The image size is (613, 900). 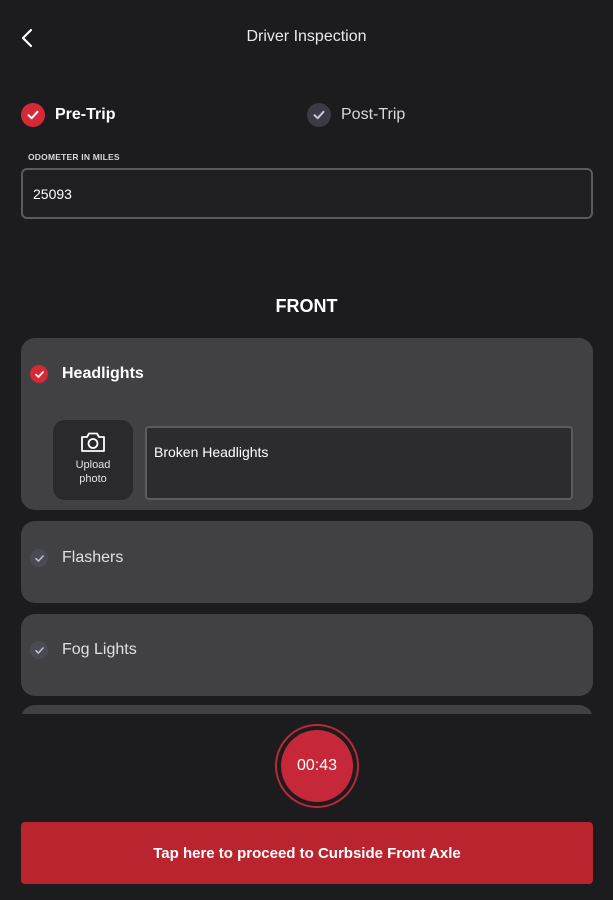 I want to click on post-trip-label: Post-Trip, so click(x=373, y=114).